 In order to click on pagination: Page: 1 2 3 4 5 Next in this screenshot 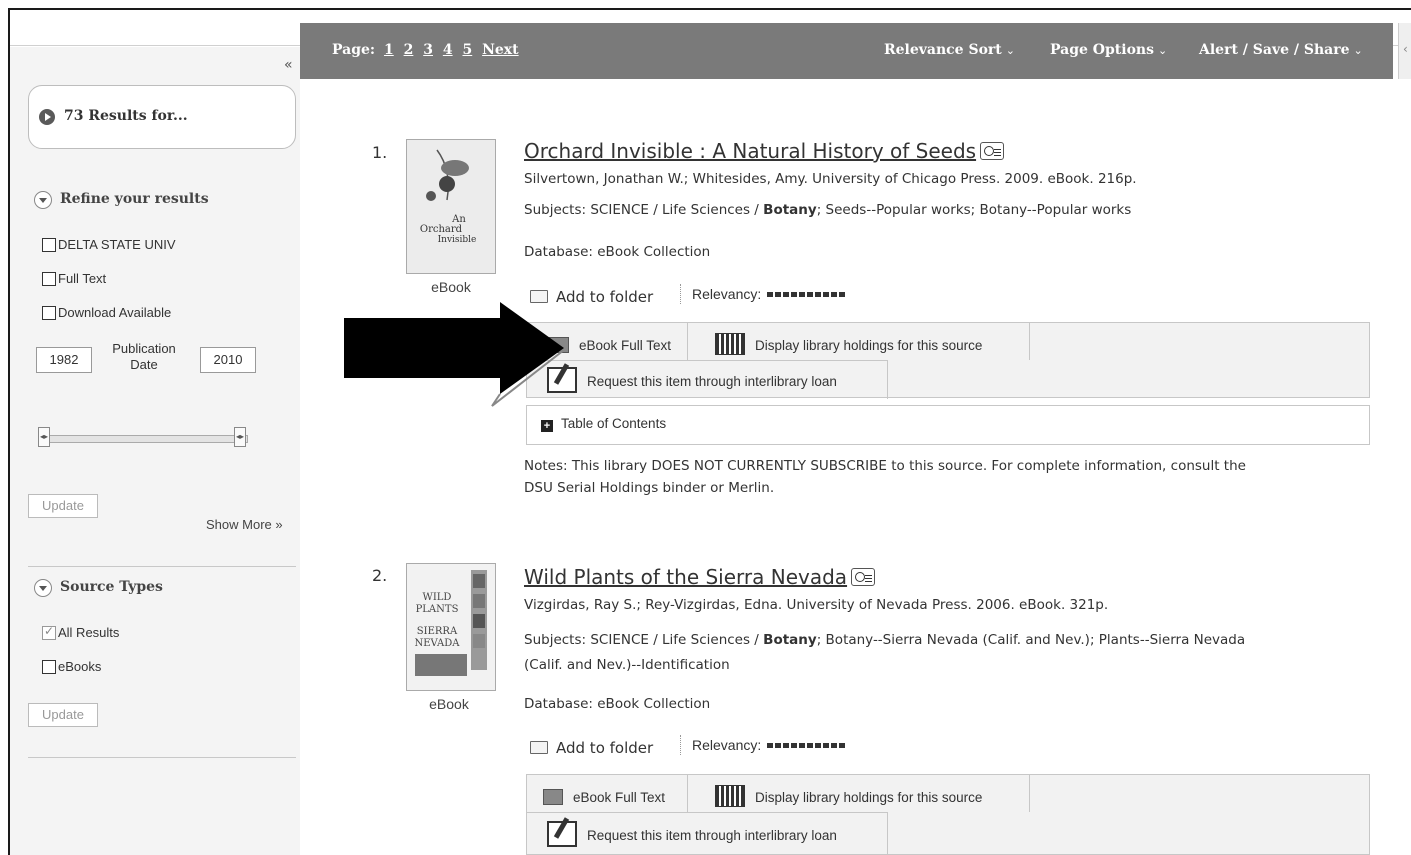, I will do `click(425, 50)`.